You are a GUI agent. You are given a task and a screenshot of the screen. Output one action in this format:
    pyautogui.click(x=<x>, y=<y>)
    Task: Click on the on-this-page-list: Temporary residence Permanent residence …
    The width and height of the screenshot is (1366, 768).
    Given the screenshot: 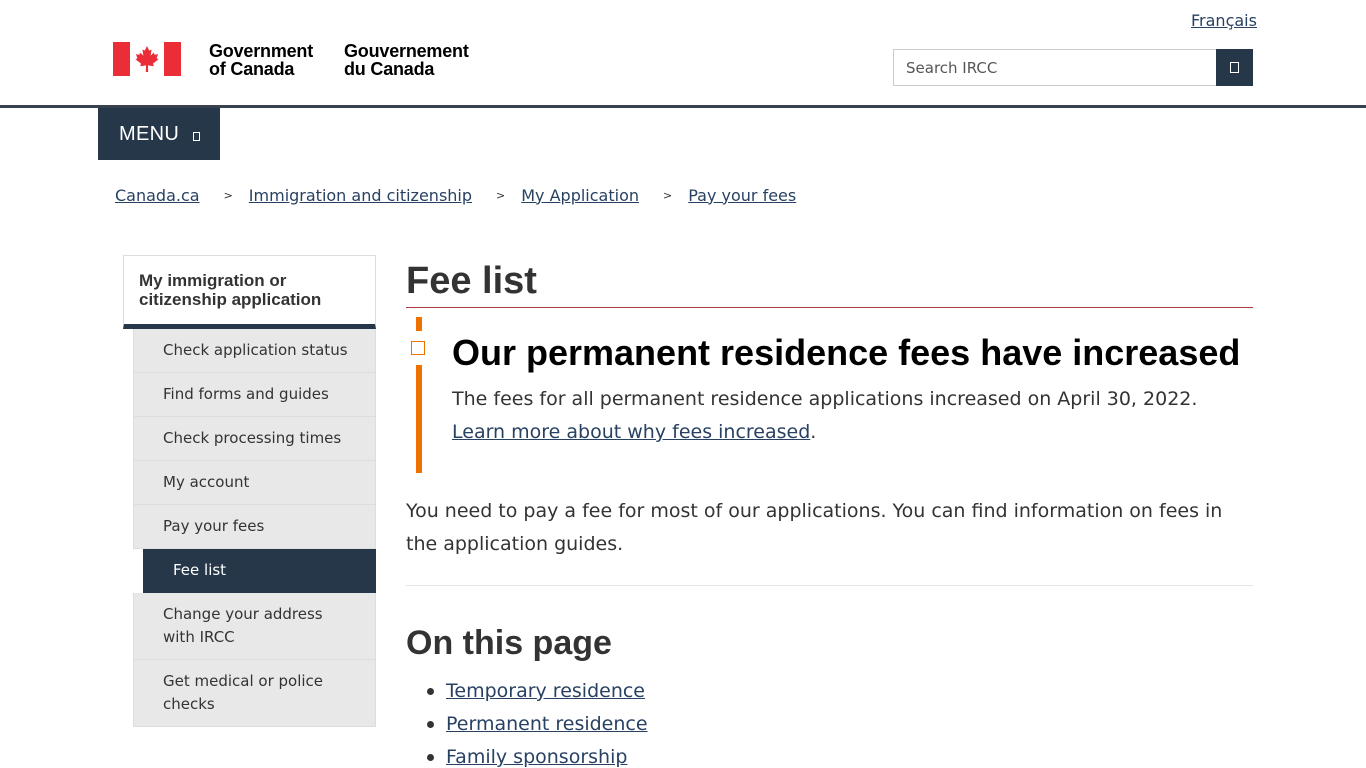 What is the action you would take?
    pyautogui.click(x=537, y=721)
    